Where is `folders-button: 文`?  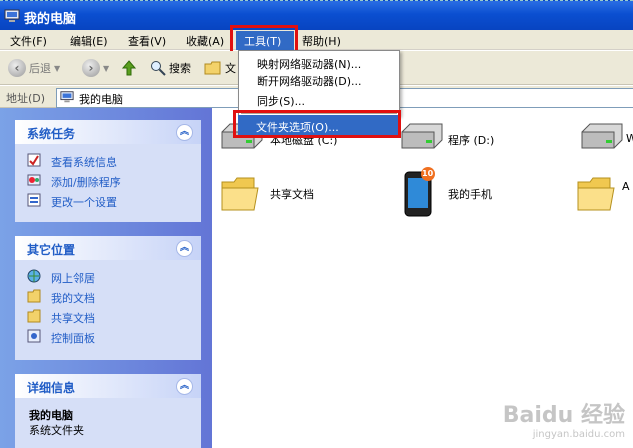
folders-button: 文 is located at coordinates (220, 68).